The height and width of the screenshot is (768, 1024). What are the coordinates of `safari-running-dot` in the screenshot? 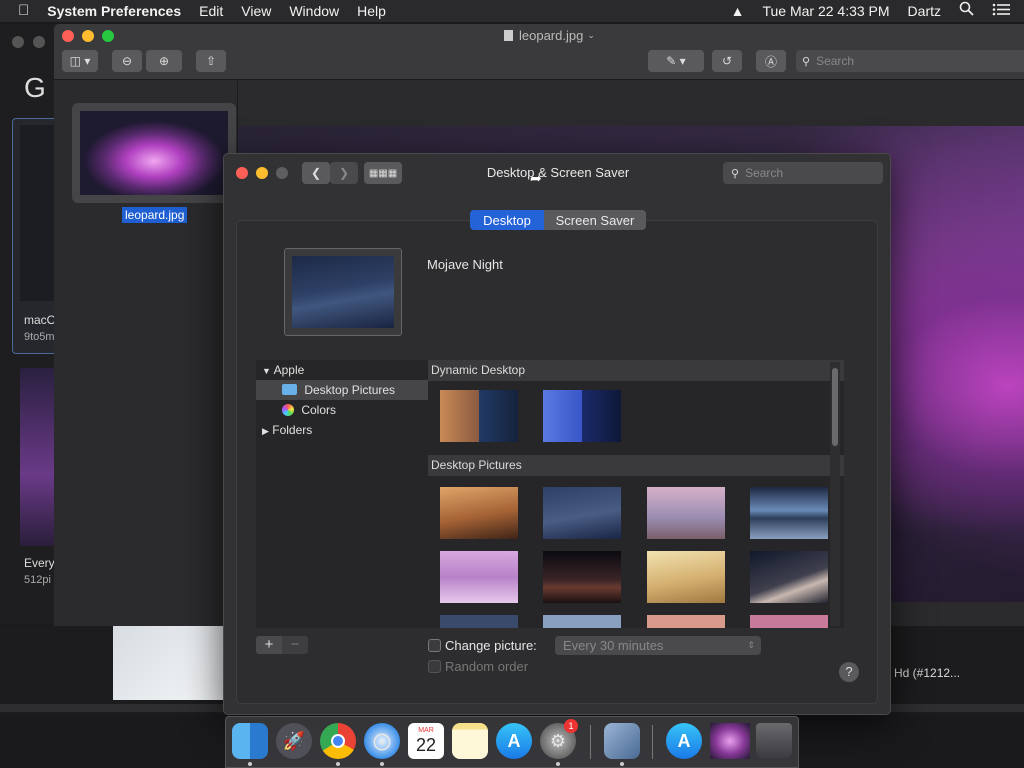 It's located at (382, 764).